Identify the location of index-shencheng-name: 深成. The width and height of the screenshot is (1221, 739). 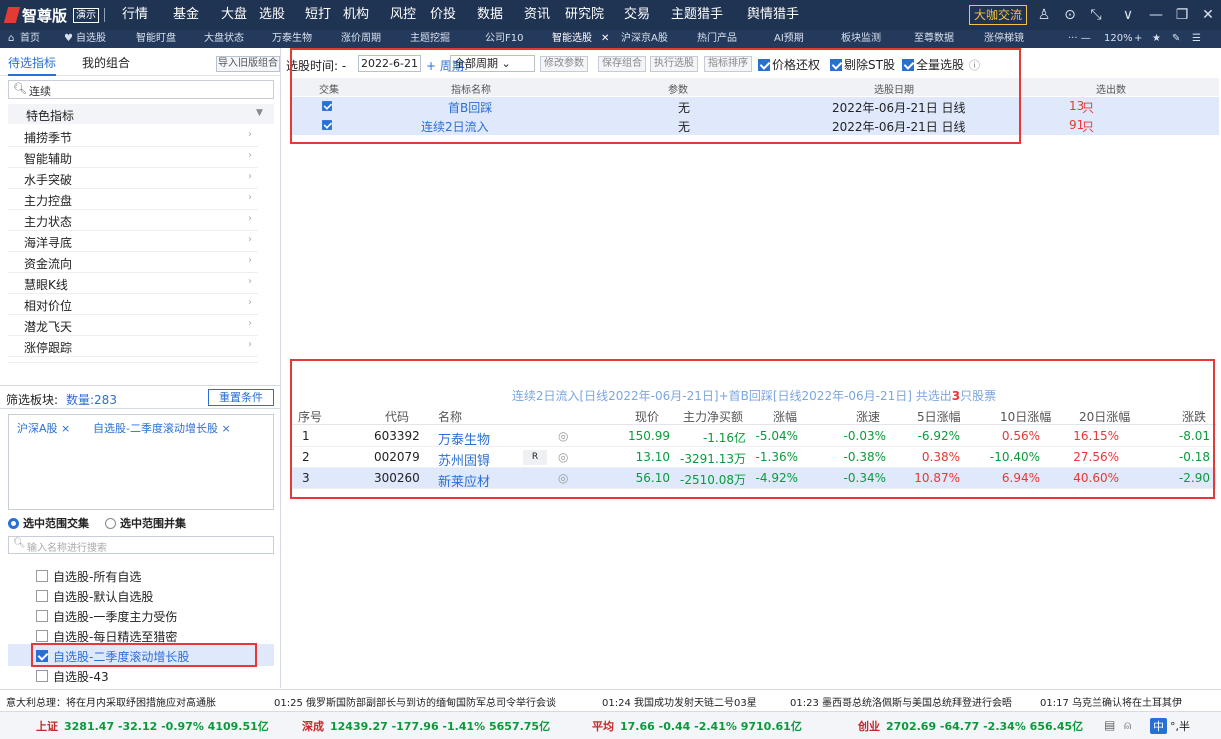
(313, 726).